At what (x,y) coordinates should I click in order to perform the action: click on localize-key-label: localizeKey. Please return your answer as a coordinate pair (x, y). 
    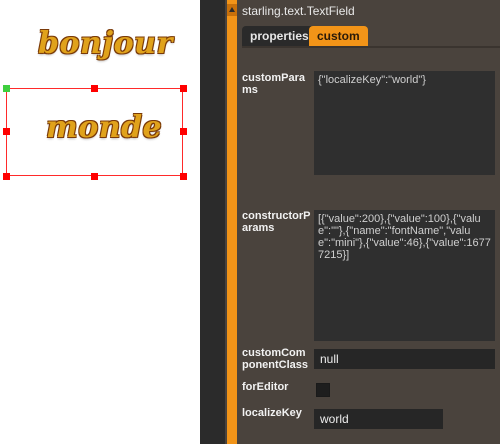
    Looking at the image, I should click on (272, 413).